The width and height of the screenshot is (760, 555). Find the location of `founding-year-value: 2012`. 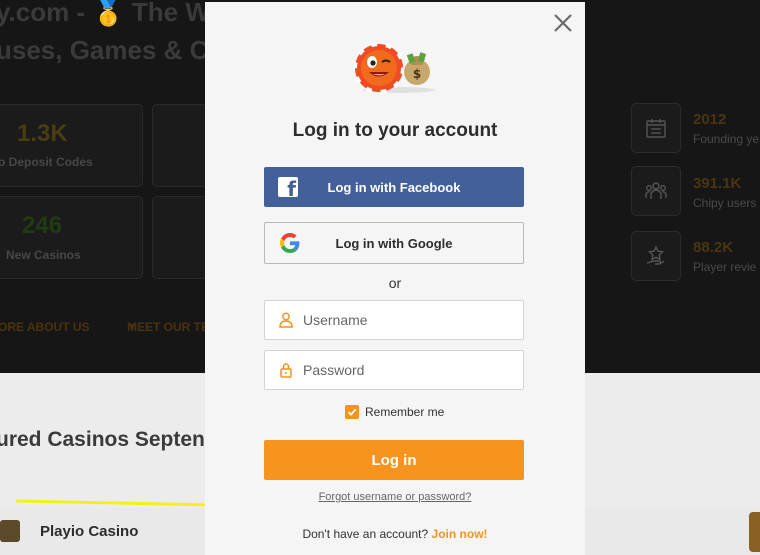

founding-year-value: 2012 is located at coordinates (710, 119).